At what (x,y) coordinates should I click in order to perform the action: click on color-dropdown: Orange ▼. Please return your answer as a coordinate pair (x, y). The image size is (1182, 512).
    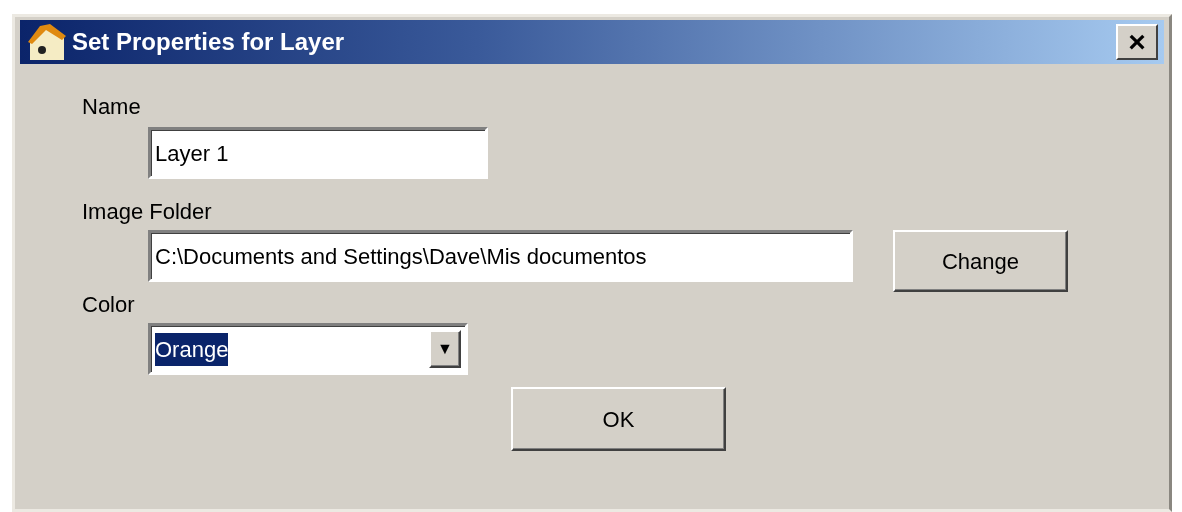
    Looking at the image, I should click on (308, 349).